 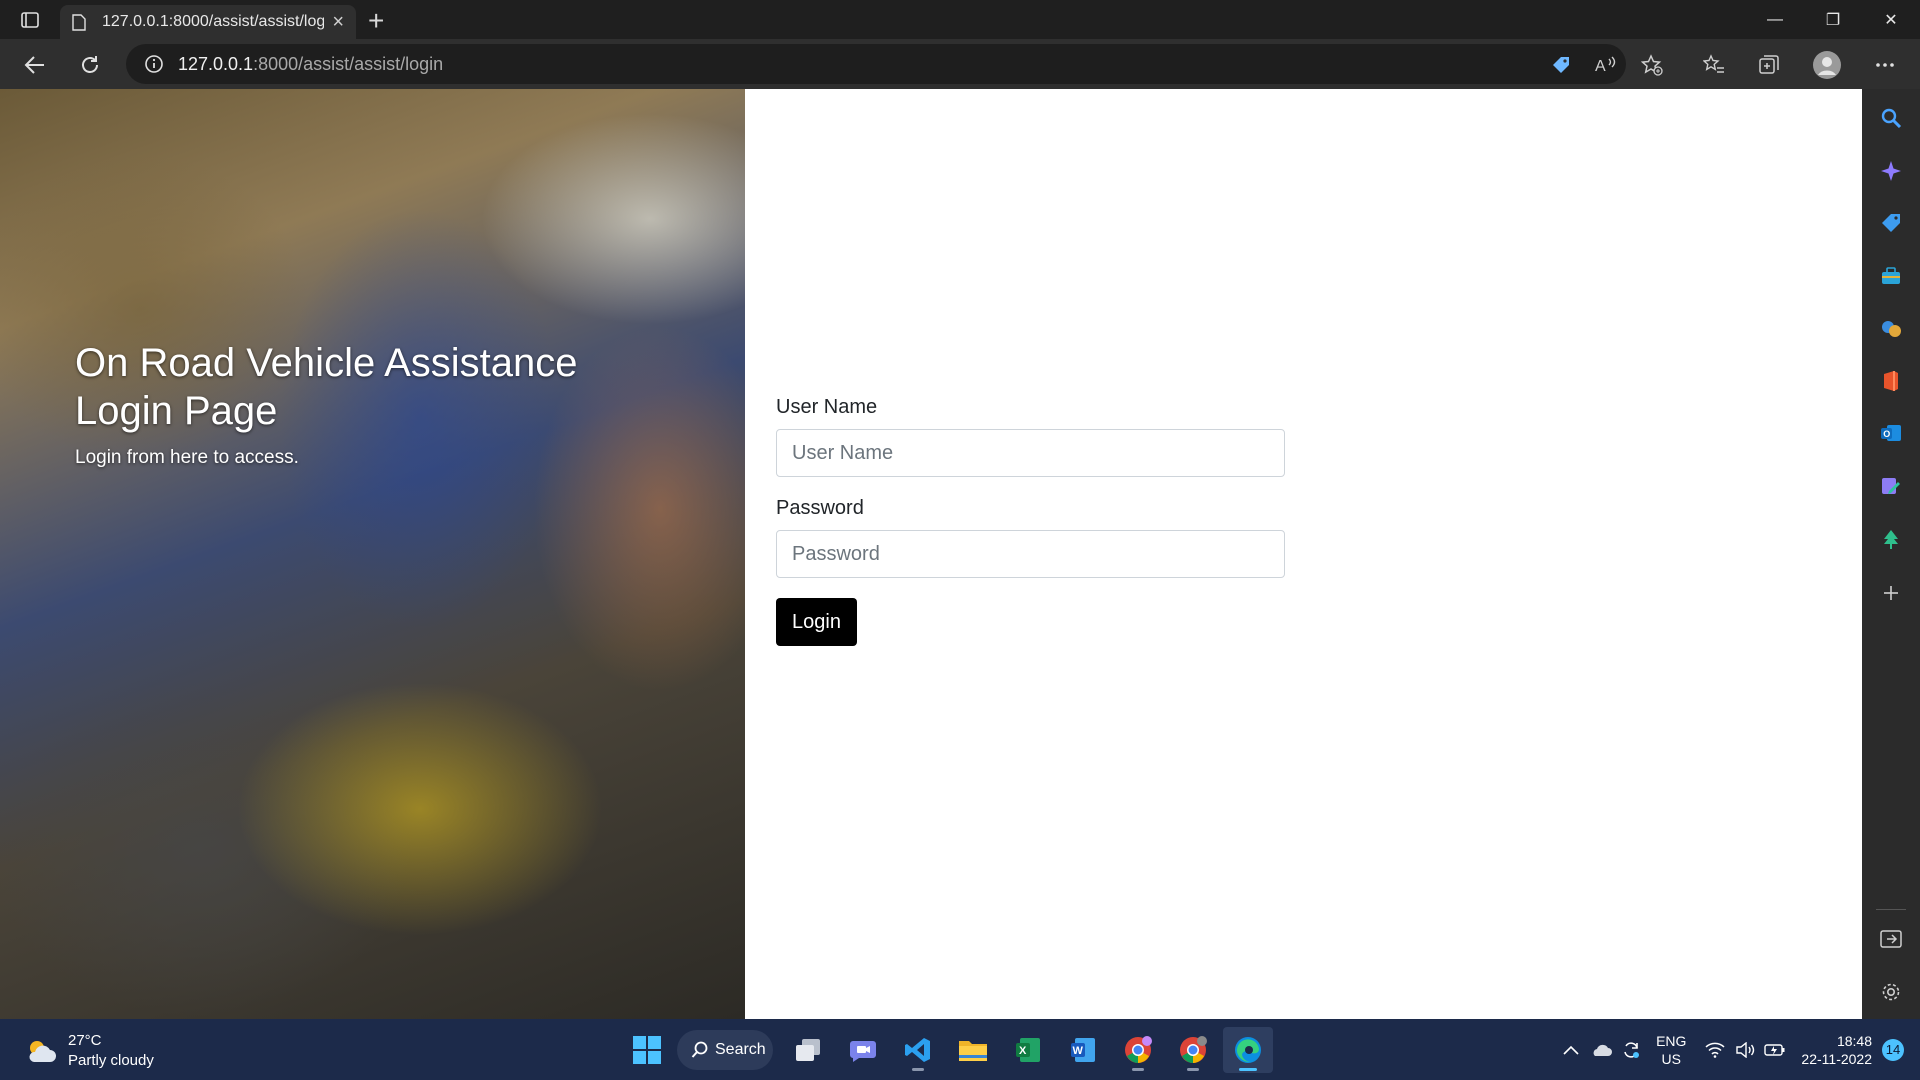 I want to click on start-button, so click(x=647, y=1050).